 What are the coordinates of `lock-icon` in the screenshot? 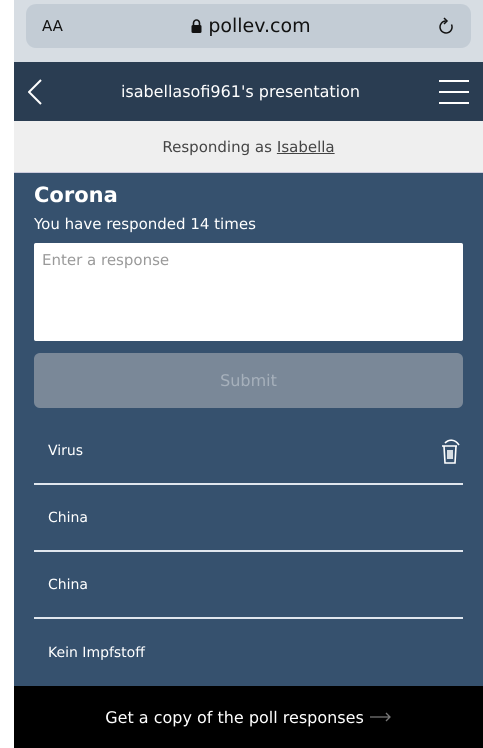 It's located at (196, 26).